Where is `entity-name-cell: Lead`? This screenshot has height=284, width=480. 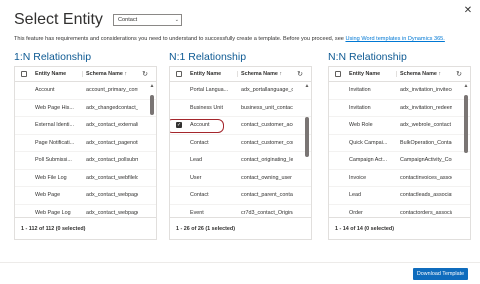 entity-name-cell: Lead is located at coordinates (196, 160).